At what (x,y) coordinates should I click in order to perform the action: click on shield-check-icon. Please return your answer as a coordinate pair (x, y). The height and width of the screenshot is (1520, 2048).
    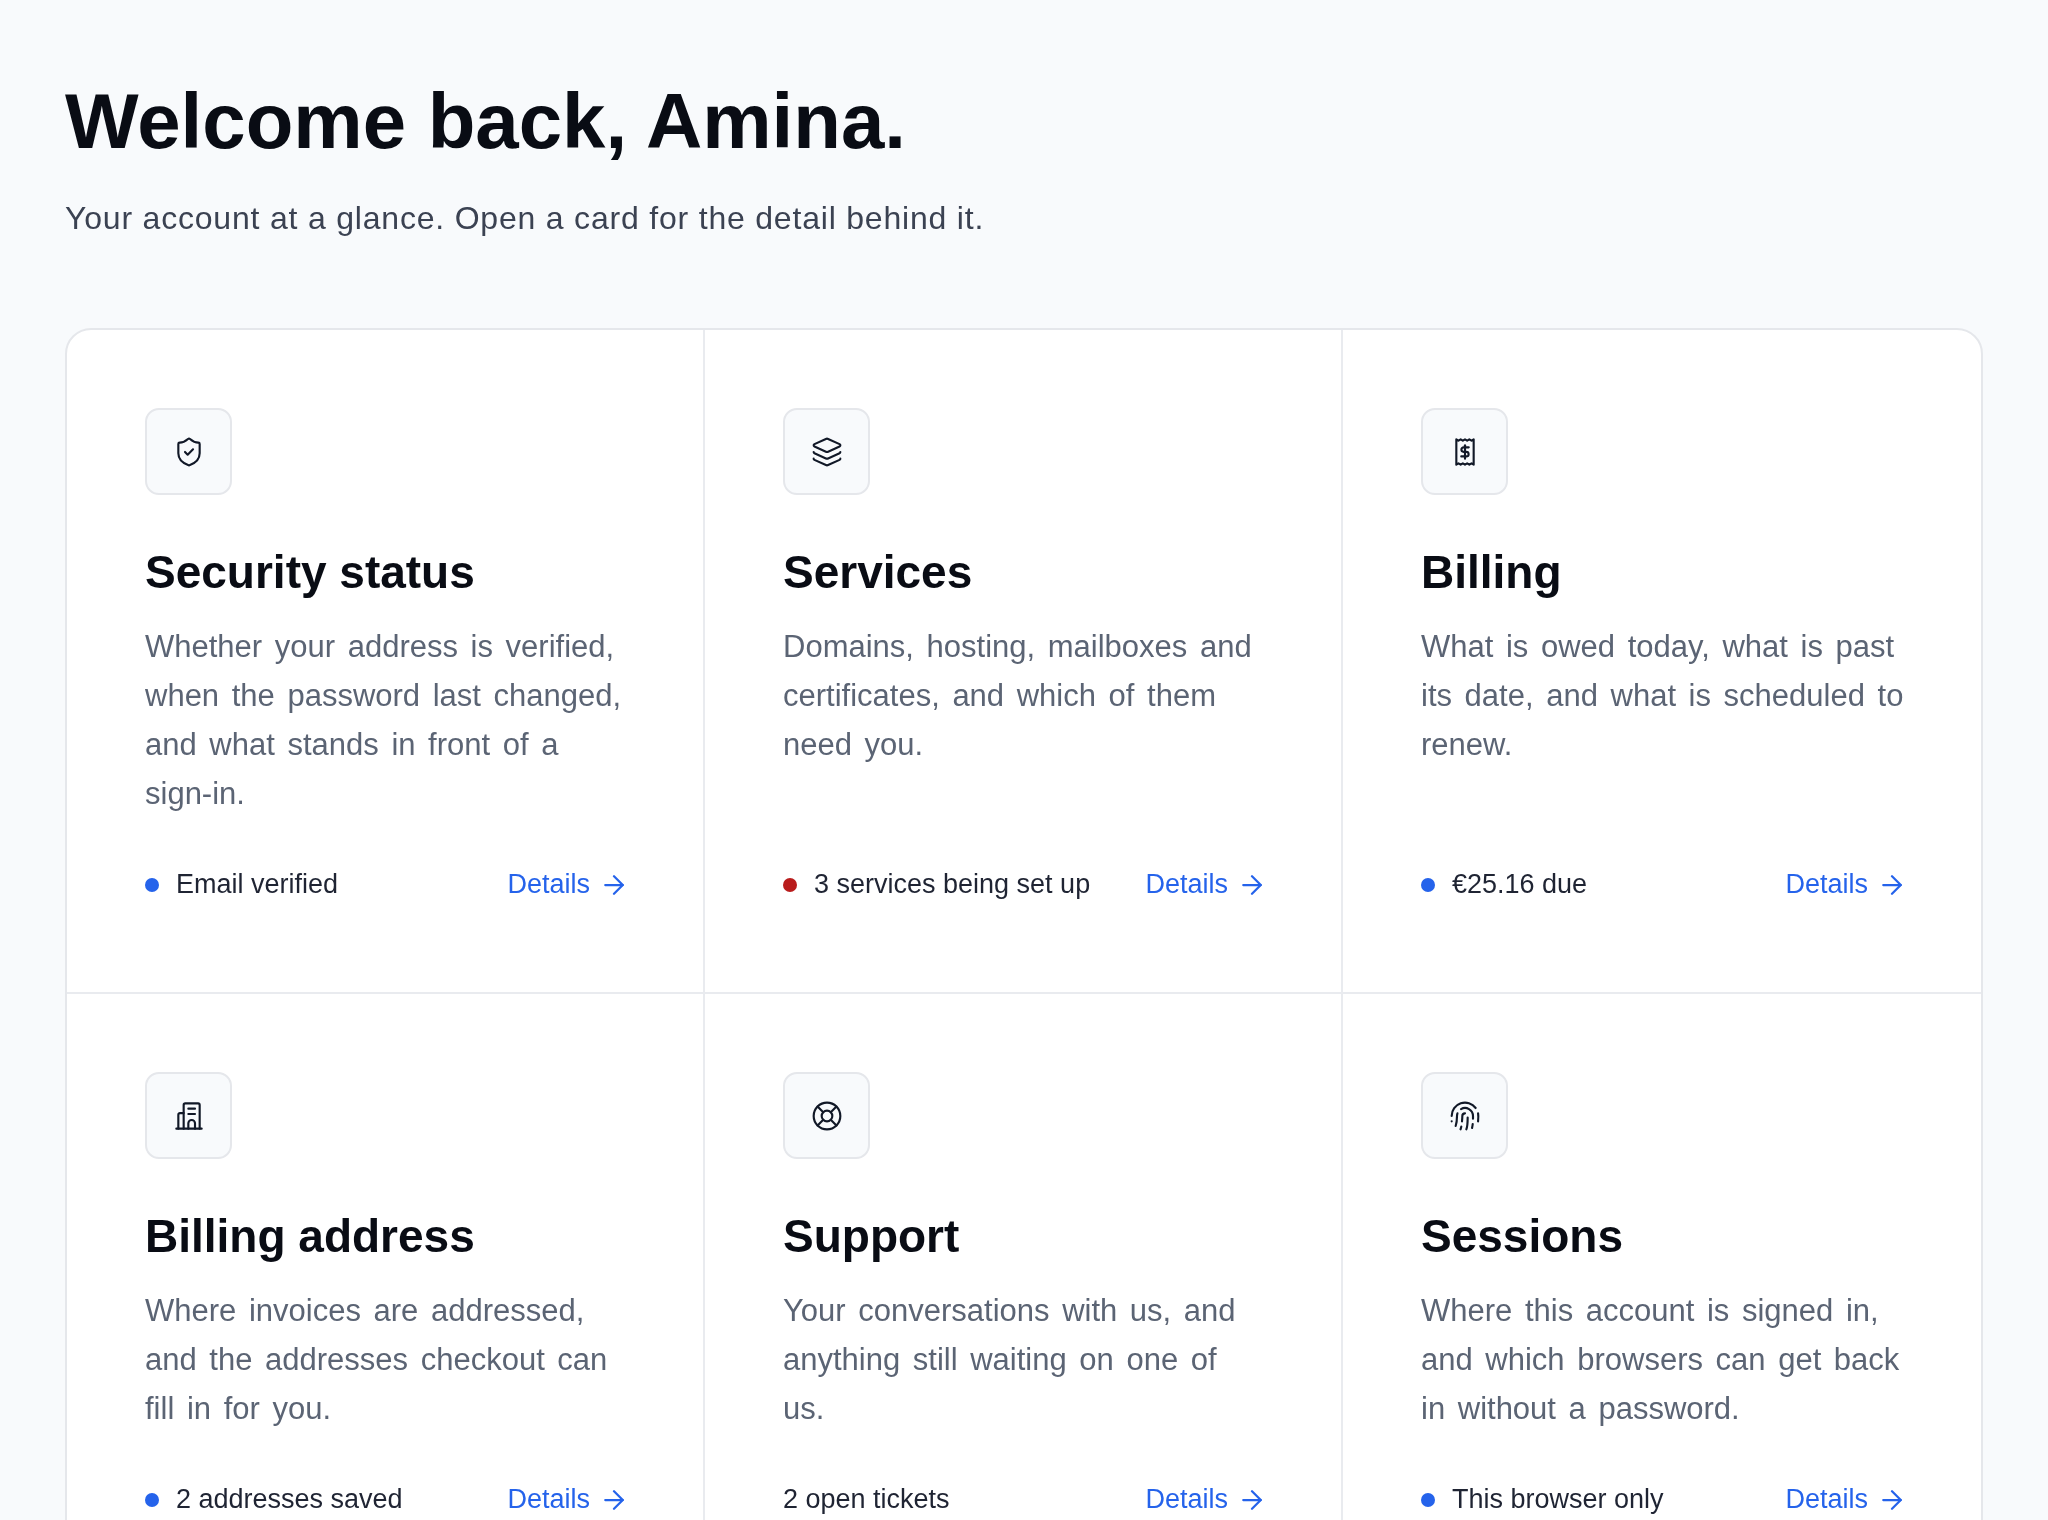
    Looking at the image, I should click on (188, 451).